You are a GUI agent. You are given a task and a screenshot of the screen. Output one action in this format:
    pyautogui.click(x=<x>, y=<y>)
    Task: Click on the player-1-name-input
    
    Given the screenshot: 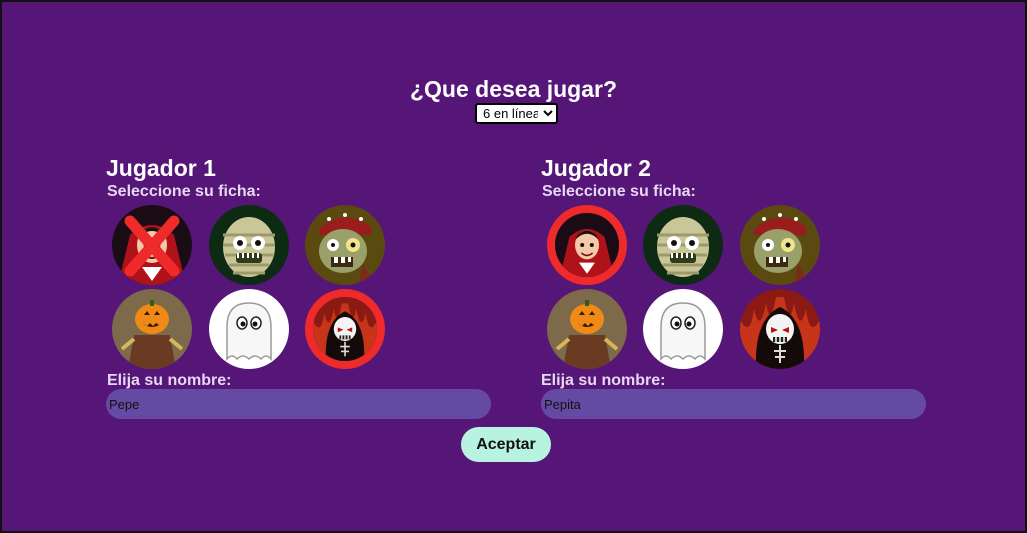 What is the action you would take?
    pyautogui.click(x=298, y=404)
    